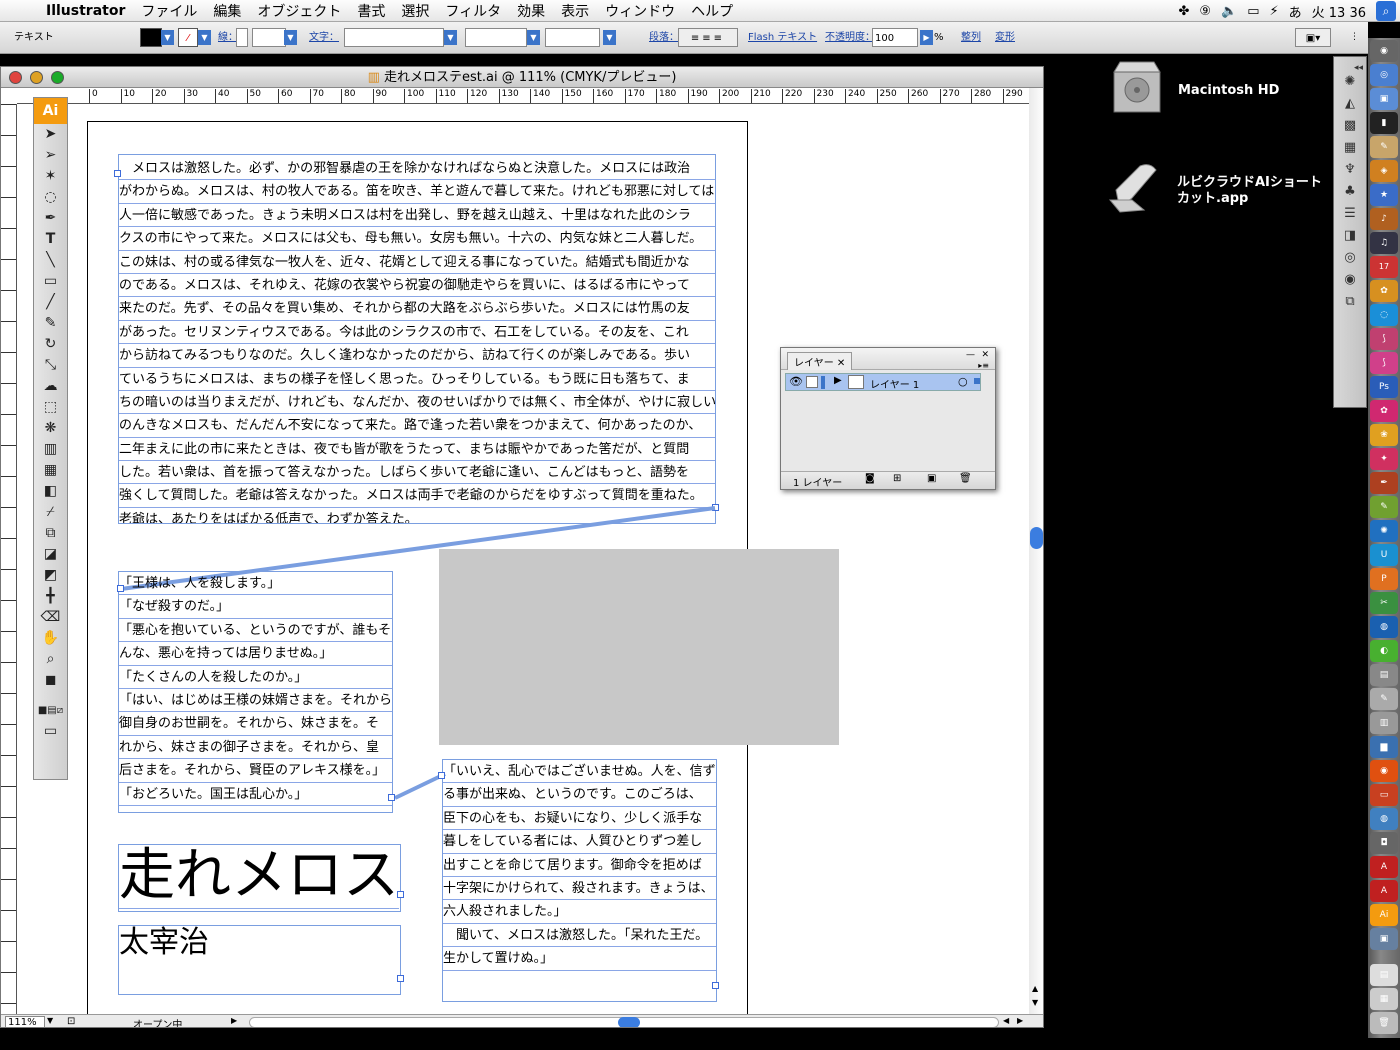 The height and width of the screenshot is (1050, 1400). Describe the element at coordinates (50, 218) in the screenshot. I see `pen-tool-icon: ✒` at that location.